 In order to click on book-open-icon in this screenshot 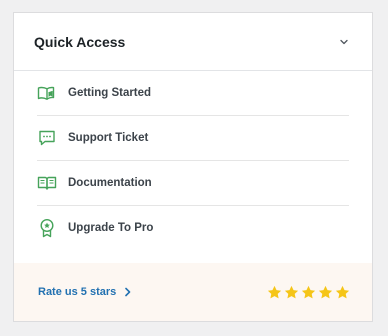, I will do `click(47, 93)`.